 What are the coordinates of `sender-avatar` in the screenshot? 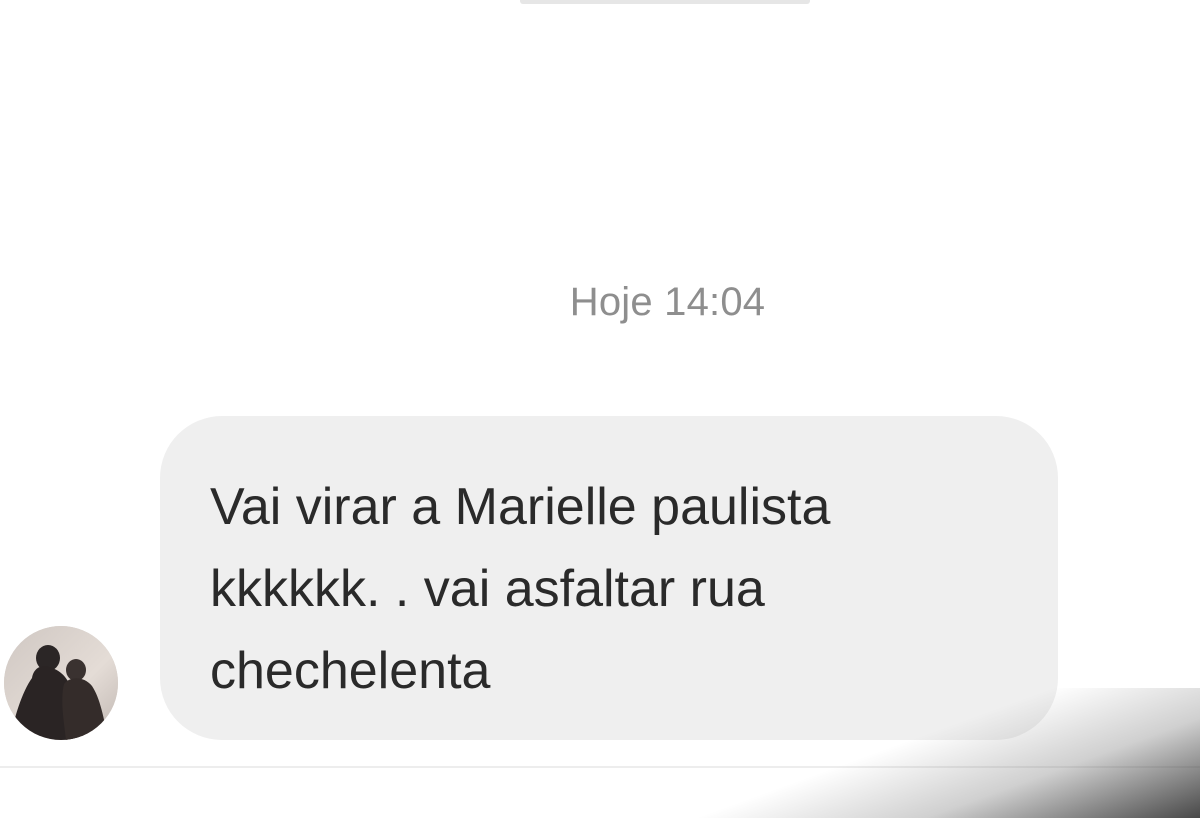 It's located at (61, 683).